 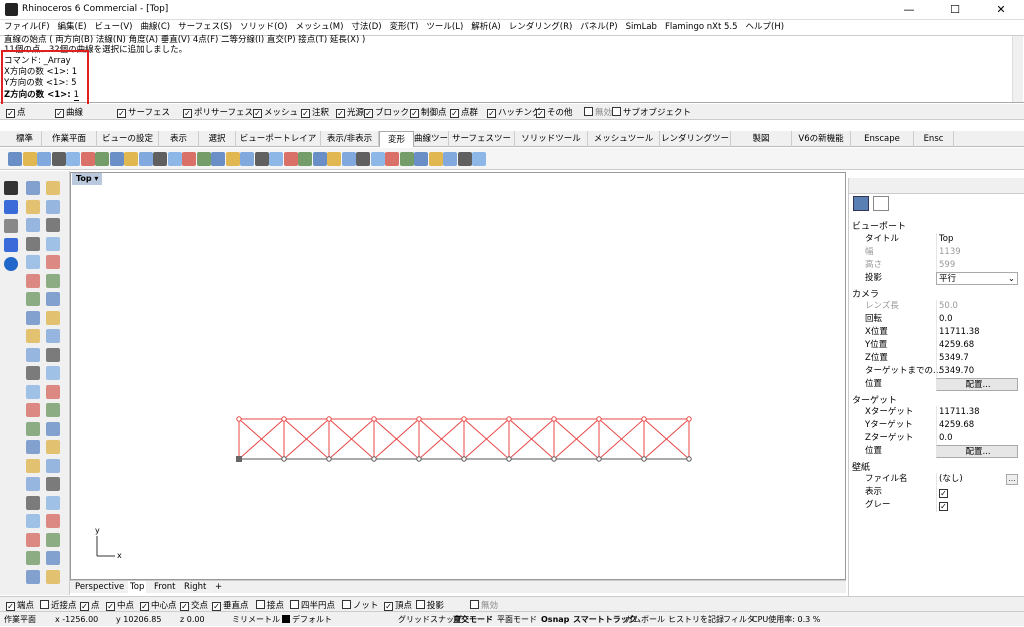 I want to click on frame-icon, so click(x=881, y=203).